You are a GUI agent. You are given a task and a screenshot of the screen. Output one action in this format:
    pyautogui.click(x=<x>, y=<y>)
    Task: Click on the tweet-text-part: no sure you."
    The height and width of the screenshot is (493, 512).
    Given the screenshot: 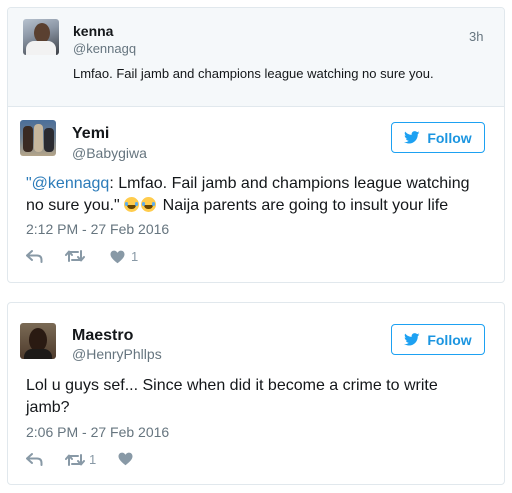 What is the action you would take?
    pyautogui.click(x=73, y=205)
    